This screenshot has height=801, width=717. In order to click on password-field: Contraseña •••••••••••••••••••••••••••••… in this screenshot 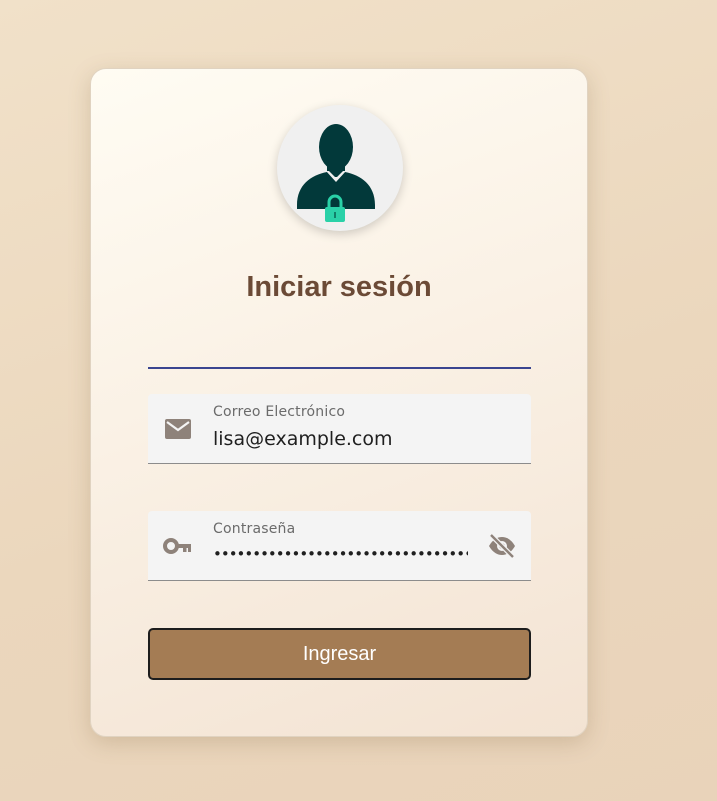, I will do `click(339, 546)`.